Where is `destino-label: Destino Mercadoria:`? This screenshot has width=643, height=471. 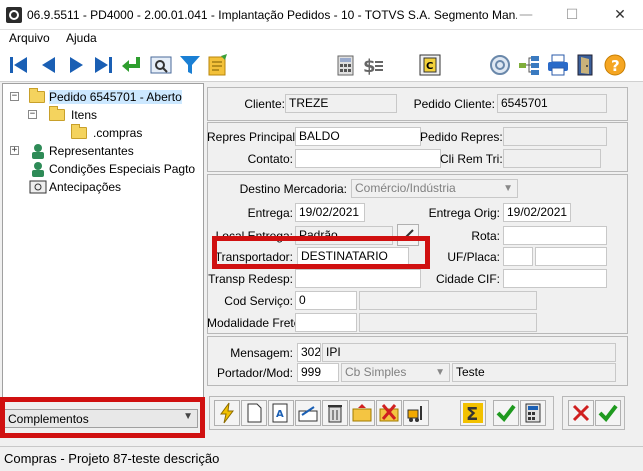 destino-label: Destino Mercadoria: is located at coordinates (293, 189).